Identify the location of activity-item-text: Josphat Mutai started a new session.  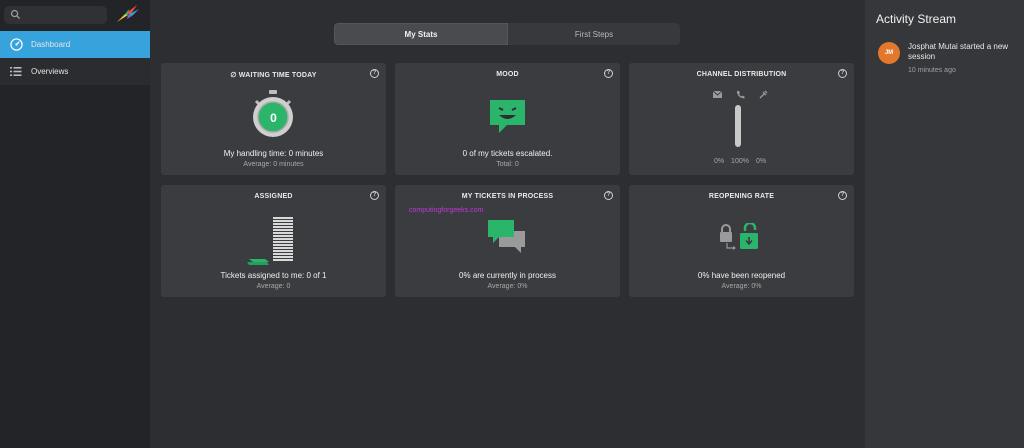
(964, 52).